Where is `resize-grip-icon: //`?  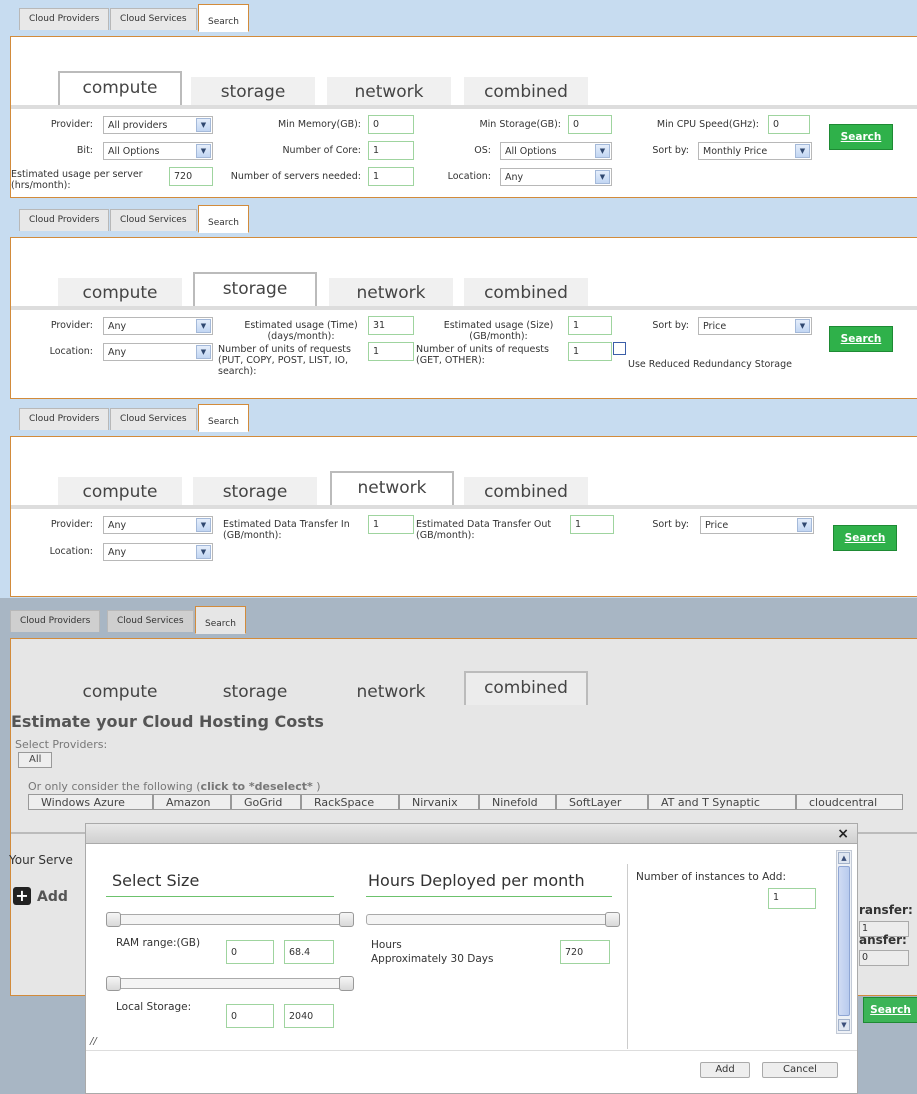
resize-grip-icon: // is located at coordinates (93, 1041).